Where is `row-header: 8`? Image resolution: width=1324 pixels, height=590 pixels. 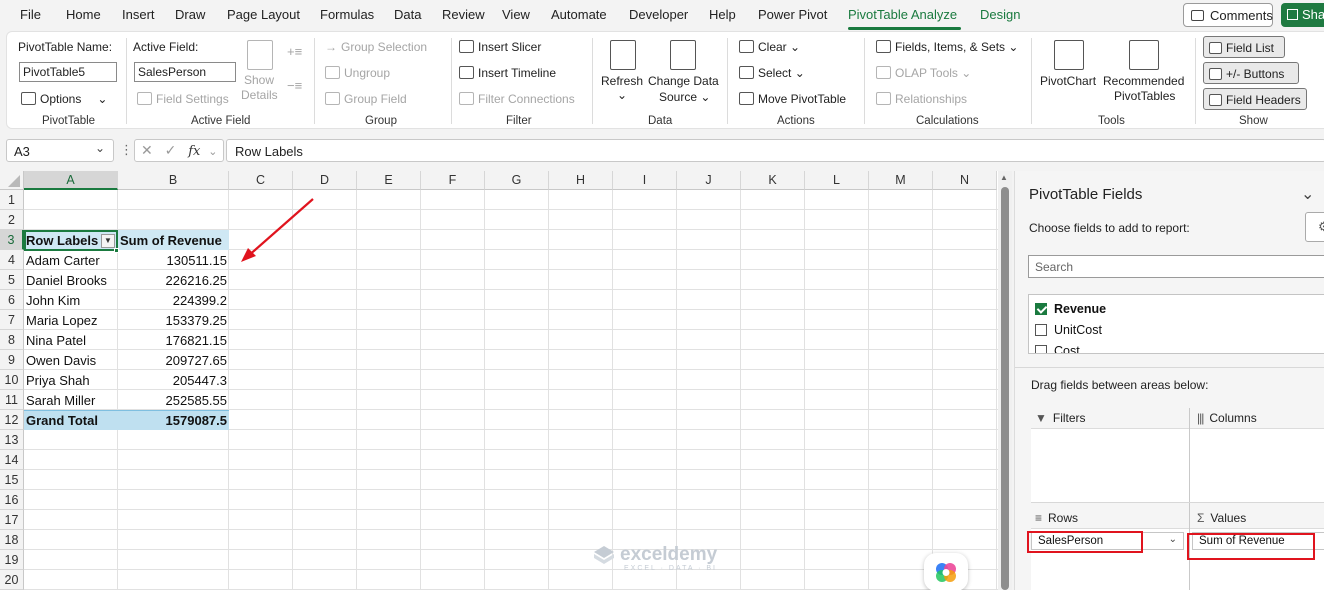 row-header: 8 is located at coordinates (12, 340).